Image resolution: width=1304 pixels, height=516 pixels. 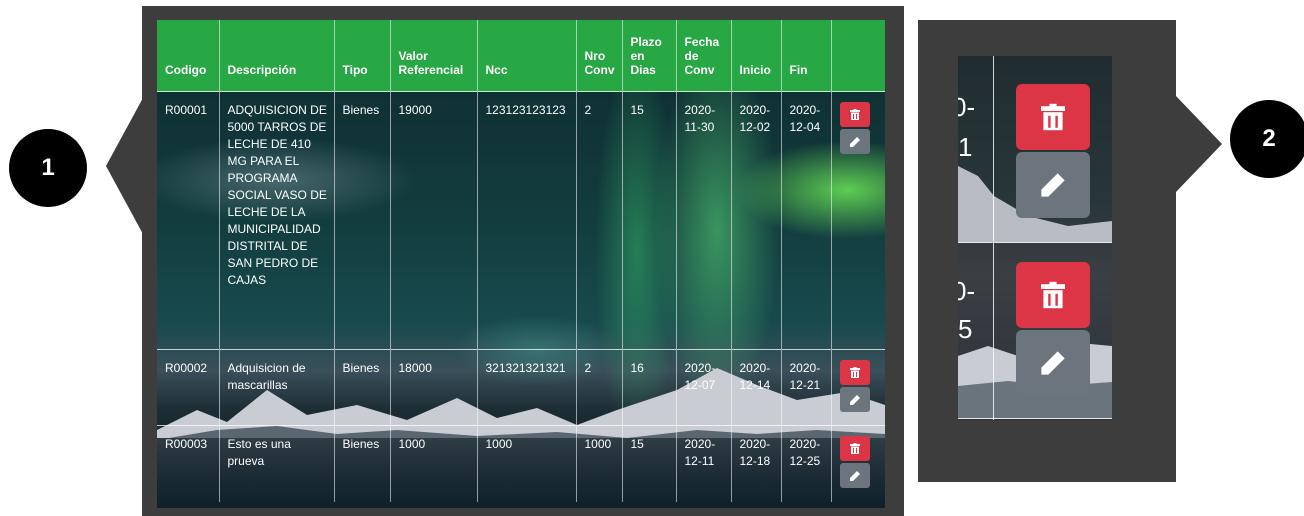 I want to click on cell-fin: 2020-12-21, so click(x=806, y=387).